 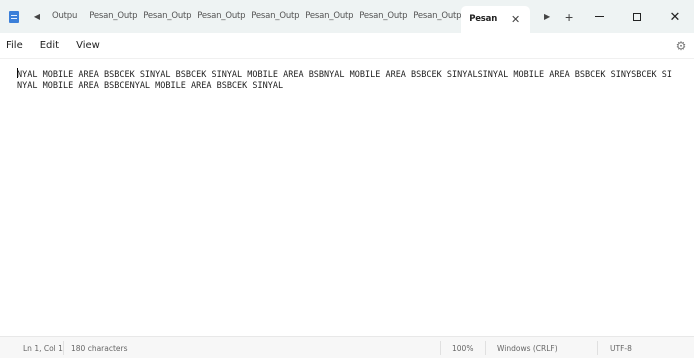 I want to click on maximize-icon, so click(x=637, y=16).